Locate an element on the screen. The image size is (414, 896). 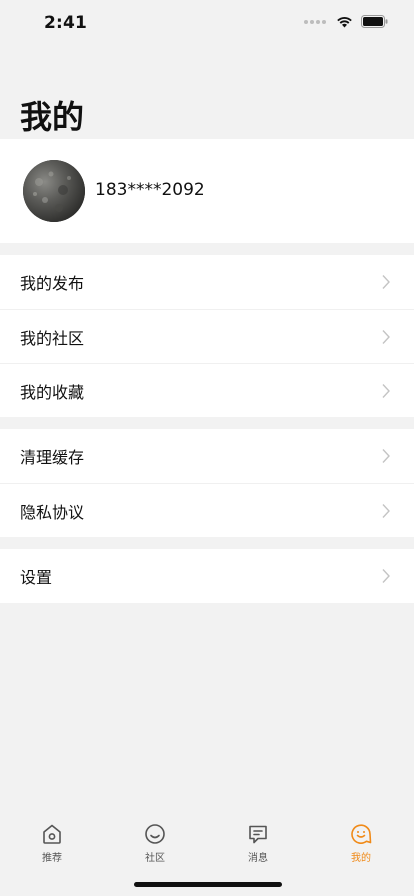
menu-group-system: 清理缓存 隐私协议 is located at coordinates (207, 483).